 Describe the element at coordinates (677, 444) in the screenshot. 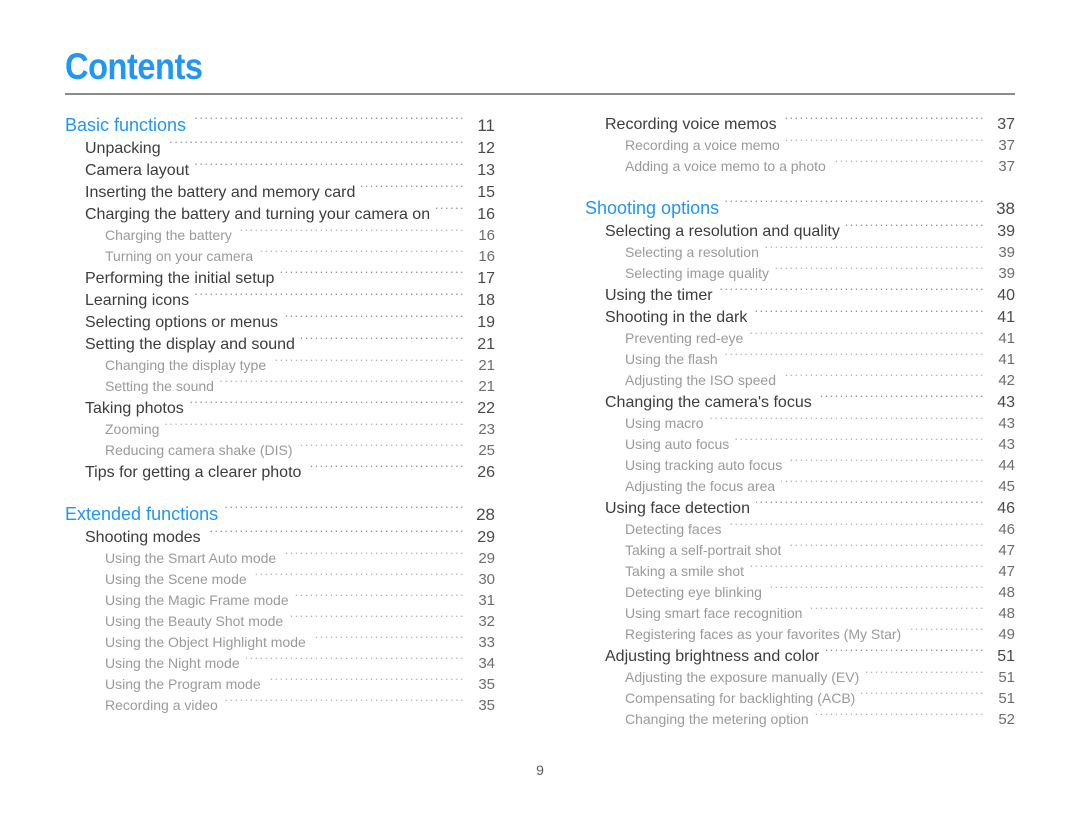

I see `toc-entry-label: Using auto focus` at that location.